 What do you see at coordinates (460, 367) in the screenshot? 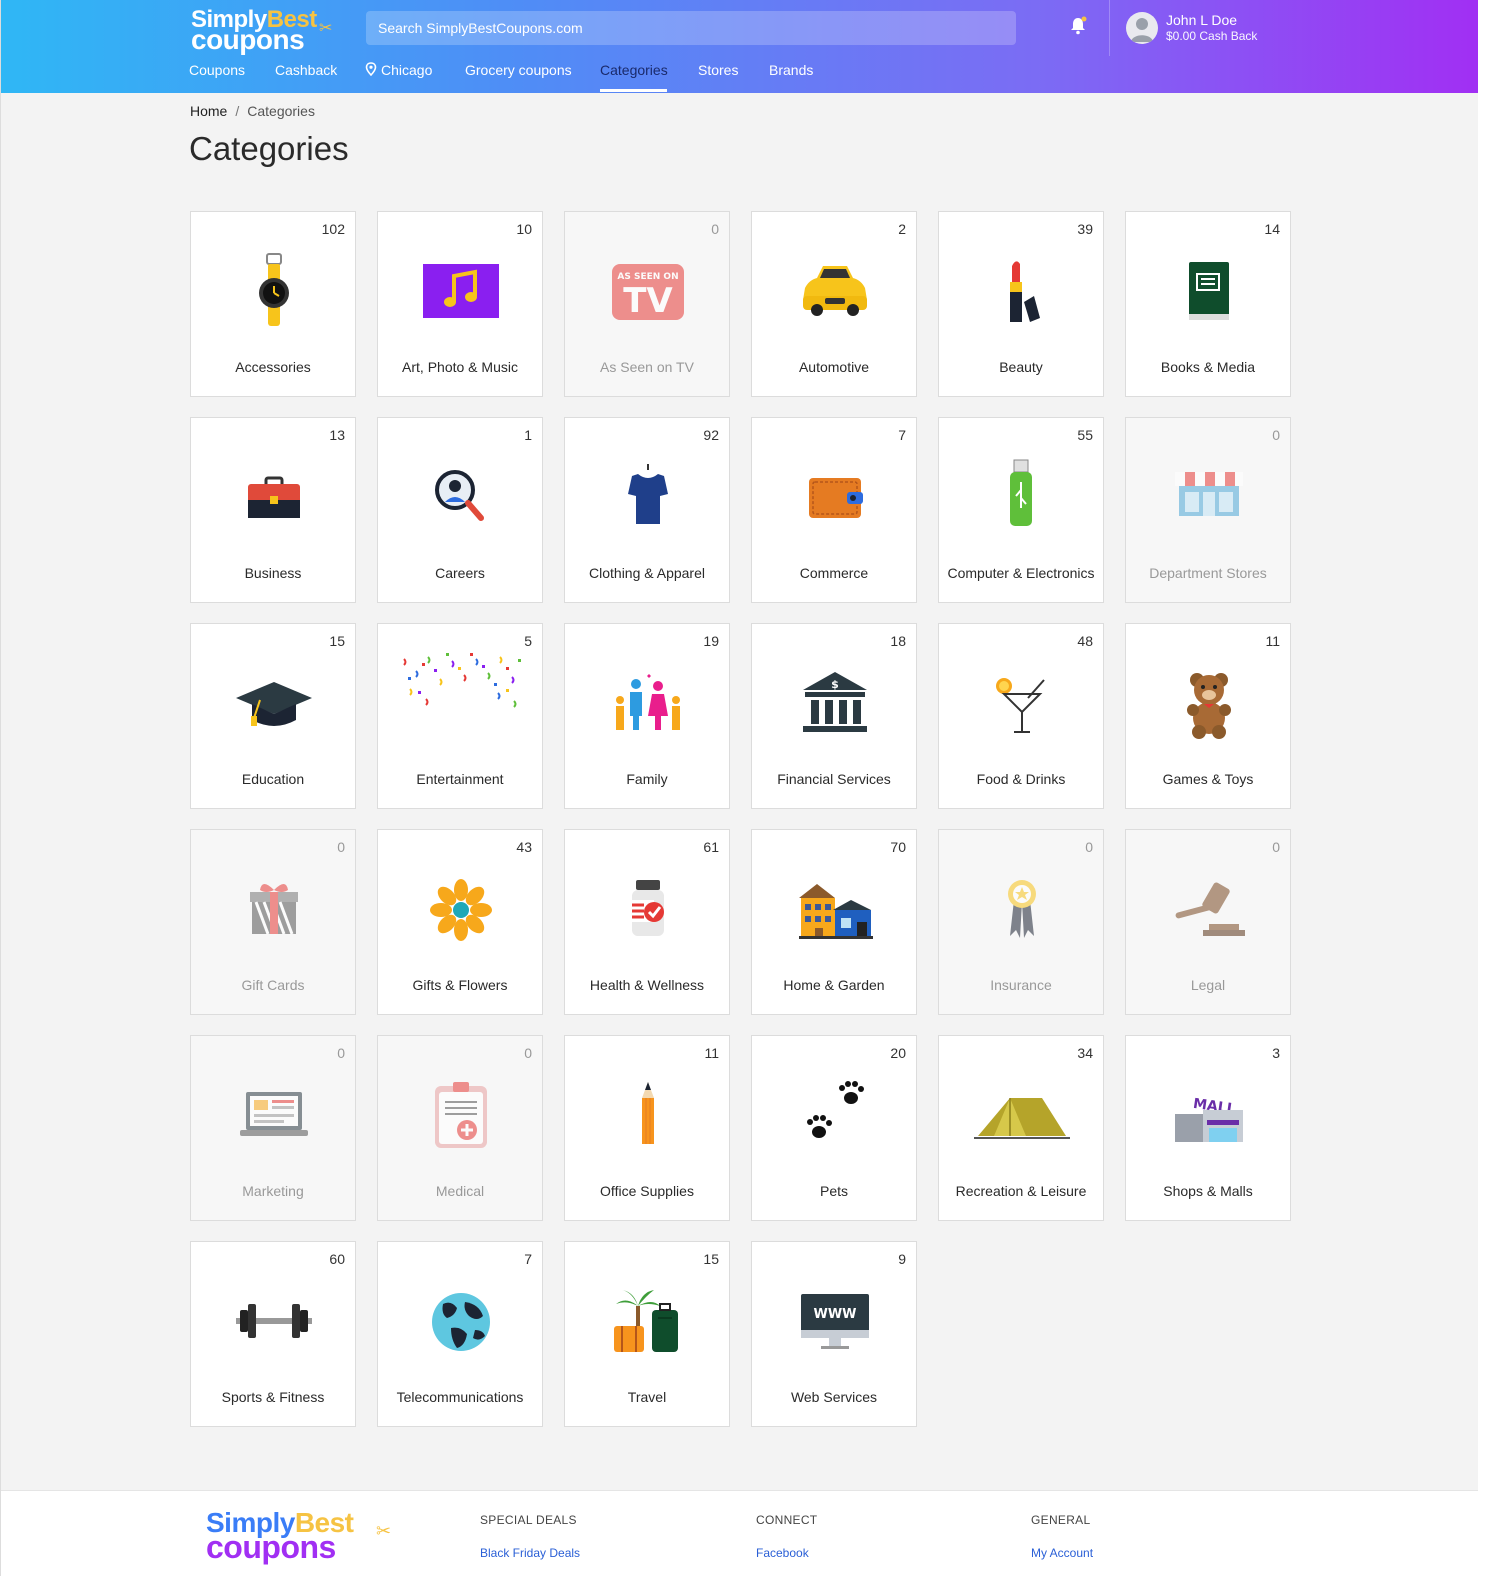
I see `category-label: Art, Photo & Music` at bounding box center [460, 367].